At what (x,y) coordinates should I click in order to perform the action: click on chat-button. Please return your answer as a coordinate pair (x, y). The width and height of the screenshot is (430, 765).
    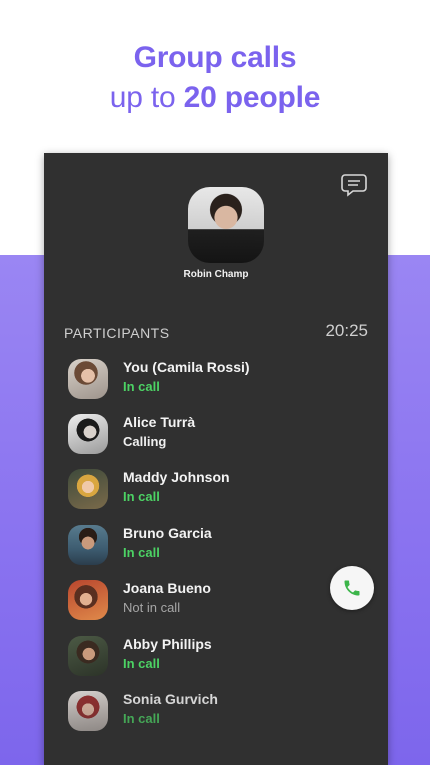
    Looking at the image, I should click on (354, 185).